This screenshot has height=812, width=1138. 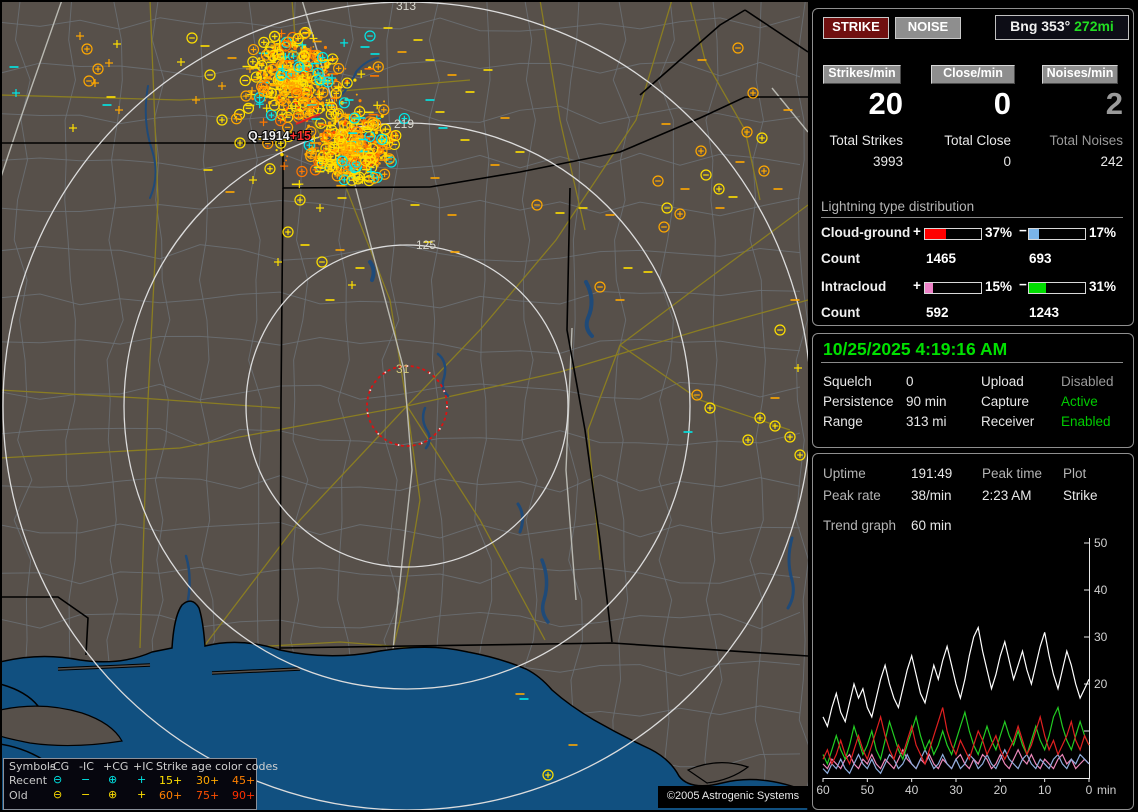 What do you see at coordinates (1087, 381) in the screenshot?
I see `upload-status: Disabled` at bounding box center [1087, 381].